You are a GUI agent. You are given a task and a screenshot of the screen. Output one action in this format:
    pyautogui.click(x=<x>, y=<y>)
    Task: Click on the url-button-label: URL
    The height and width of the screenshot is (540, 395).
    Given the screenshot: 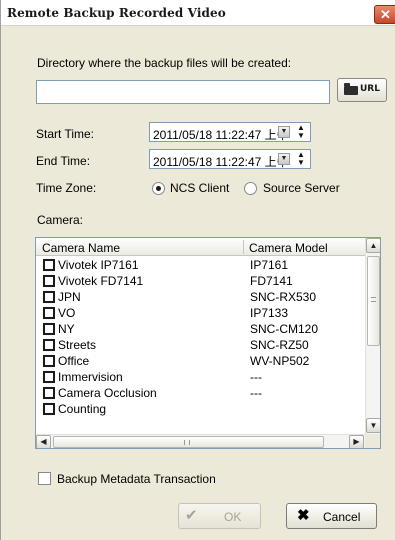 What is the action you would take?
    pyautogui.click(x=370, y=89)
    